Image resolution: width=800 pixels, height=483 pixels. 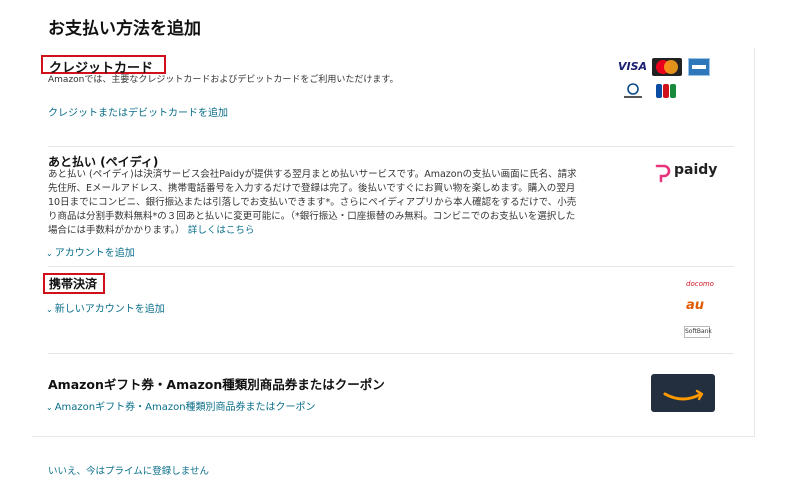 What do you see at coordinates (151, 230) in the screenshot?
I see `paidy-description-line: 場合には手数料がかかります。） 詳しくはこちら` at bounding box center [151, 230].